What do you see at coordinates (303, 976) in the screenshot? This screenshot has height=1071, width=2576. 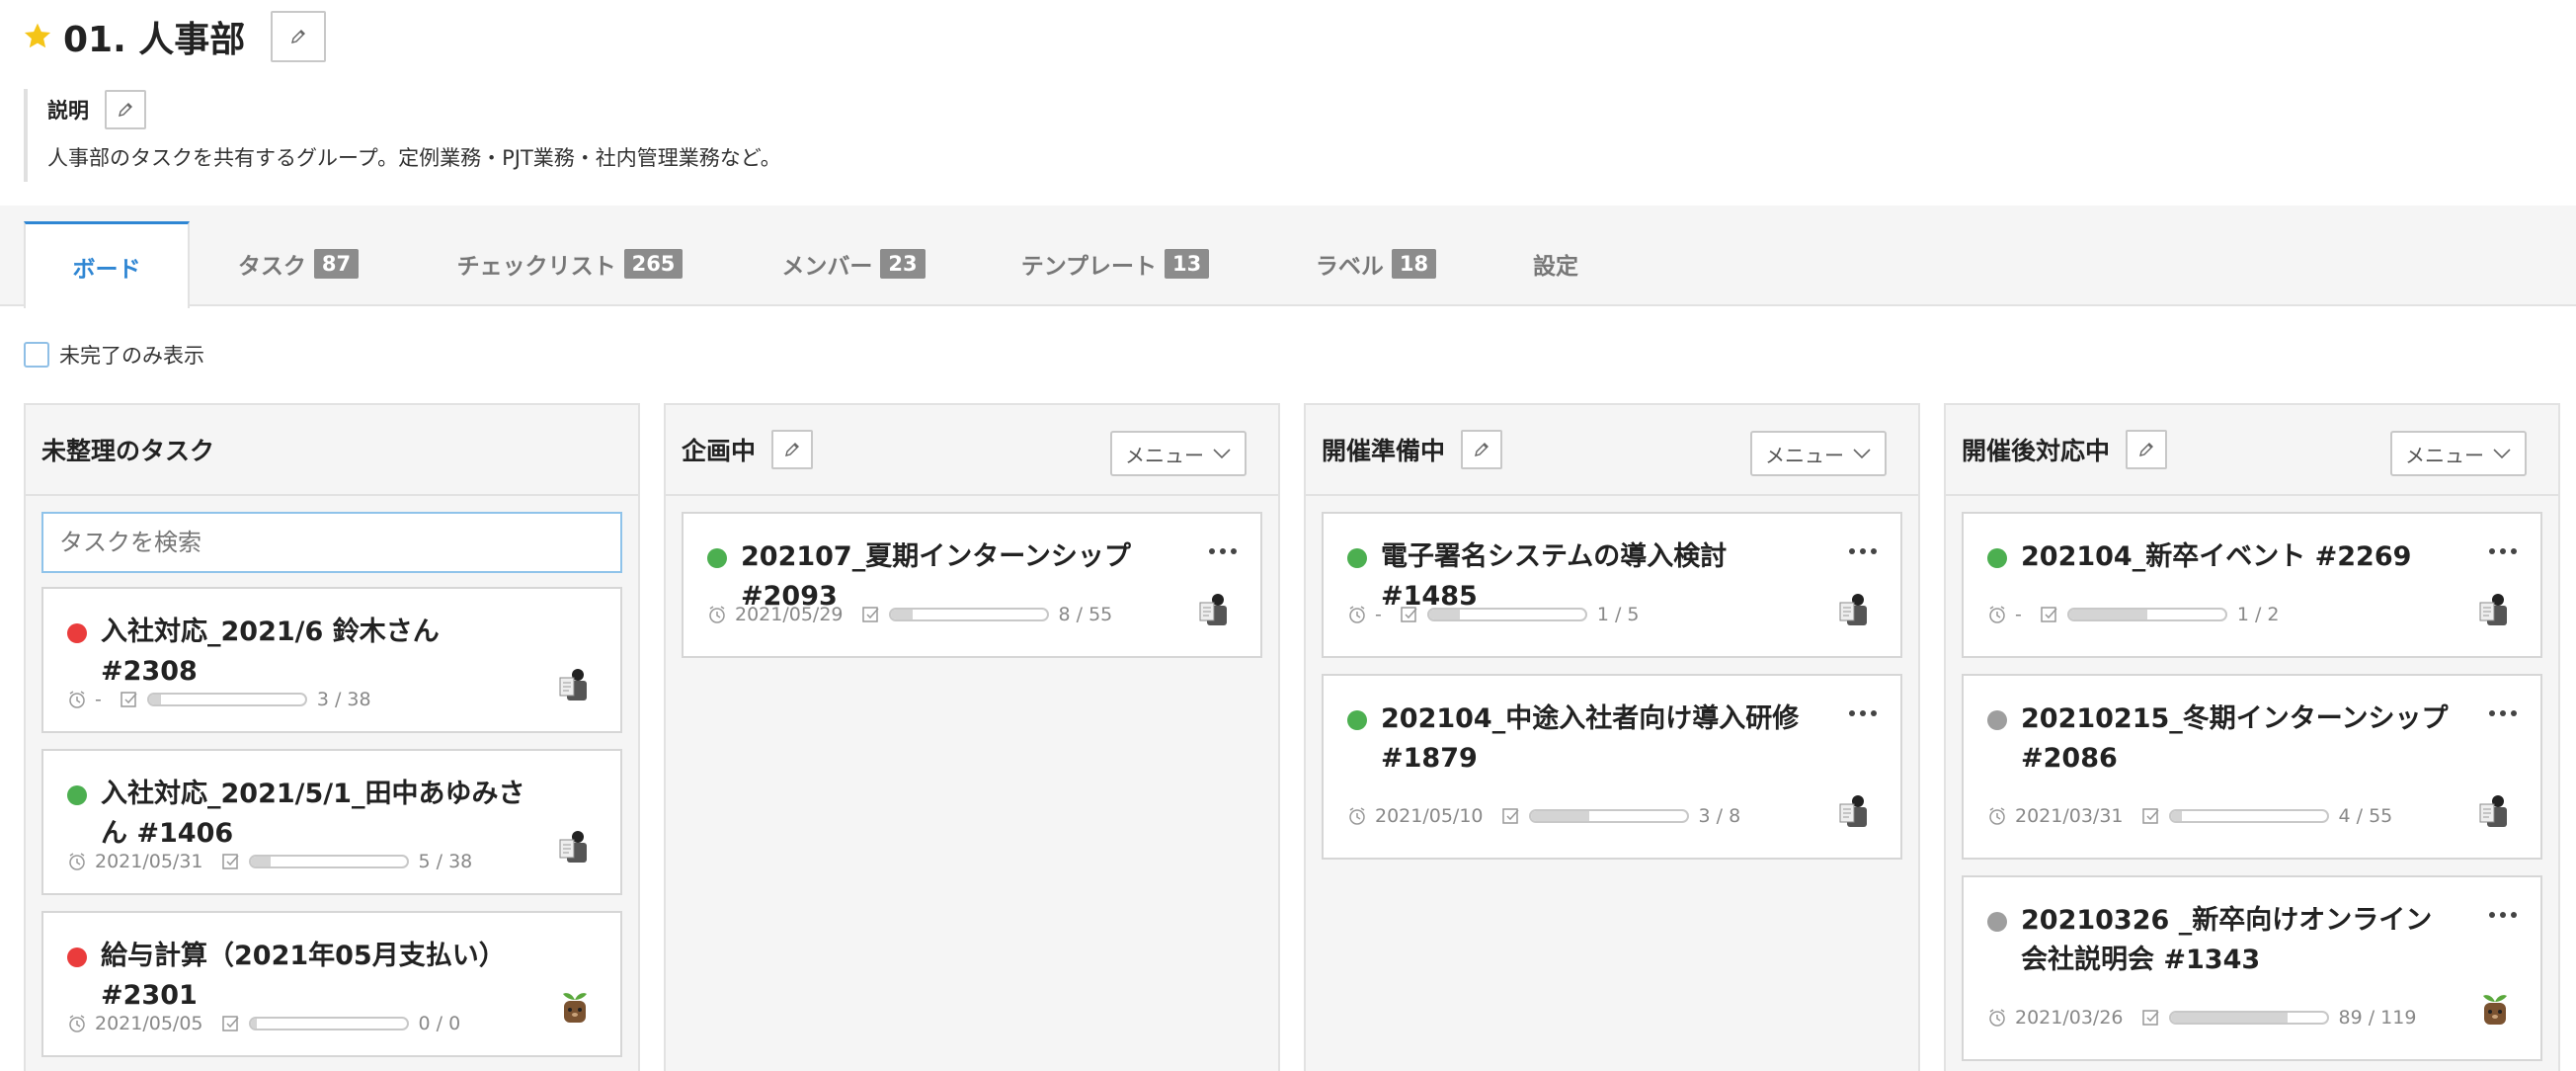 I see `task-title-text: 給与計算（2021年05月支払い） #2301` at bounding box center [303, 976].